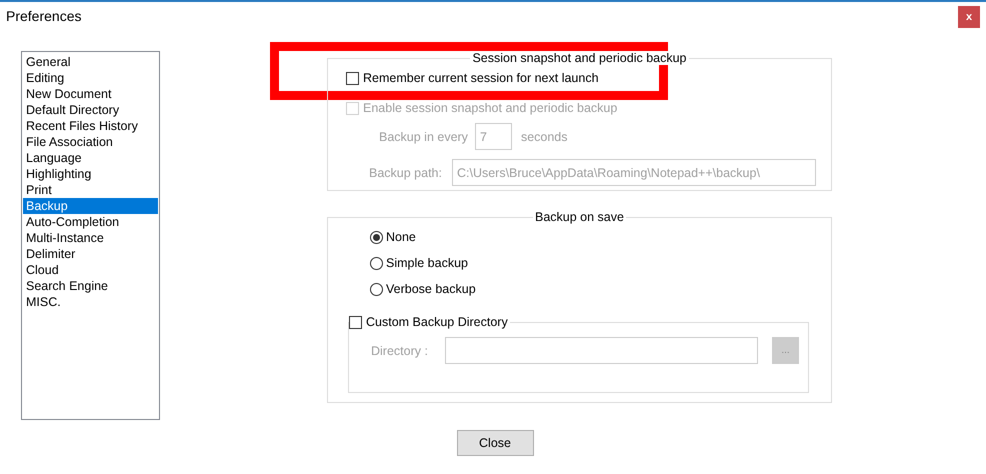 Image resolution: width=986 pixels, height=474 pixels. I want to click on radio-label: Verbose backup, so click(431, 289).